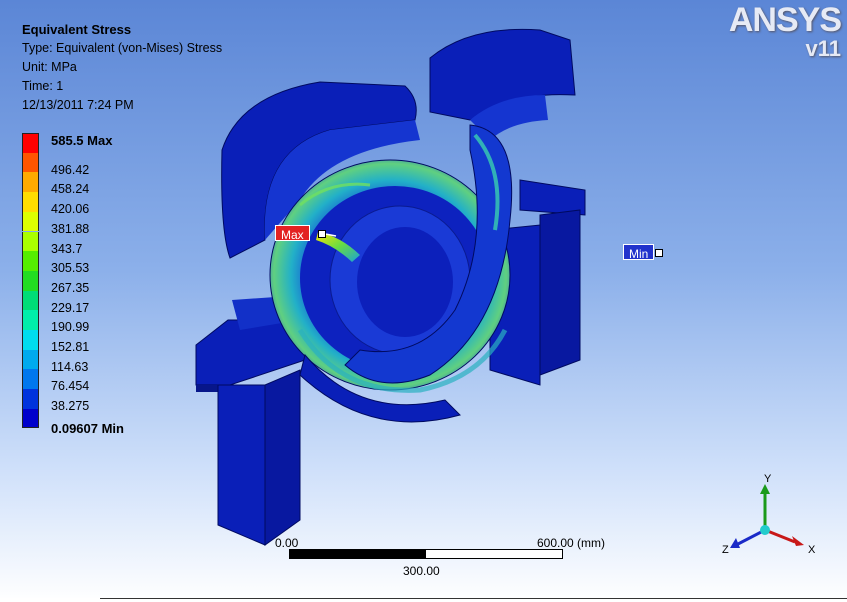  Describe the element at coordinates (770, 515) in the screenshot. I see `coordinate-triad: Y X Z` at that location.